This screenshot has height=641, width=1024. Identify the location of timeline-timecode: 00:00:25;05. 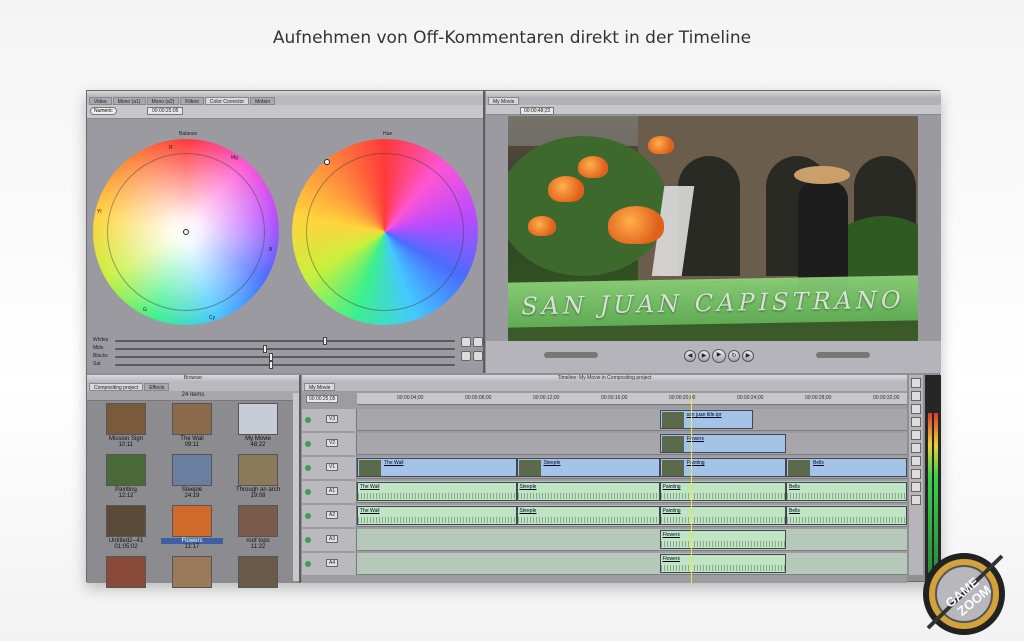
(322, 399).